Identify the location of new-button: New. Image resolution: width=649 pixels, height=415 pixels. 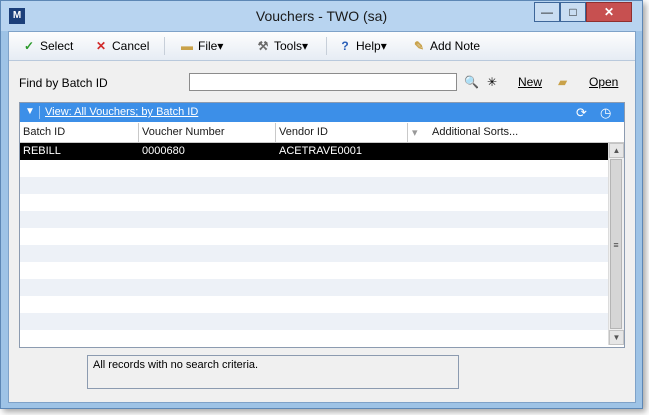
(530, 82).